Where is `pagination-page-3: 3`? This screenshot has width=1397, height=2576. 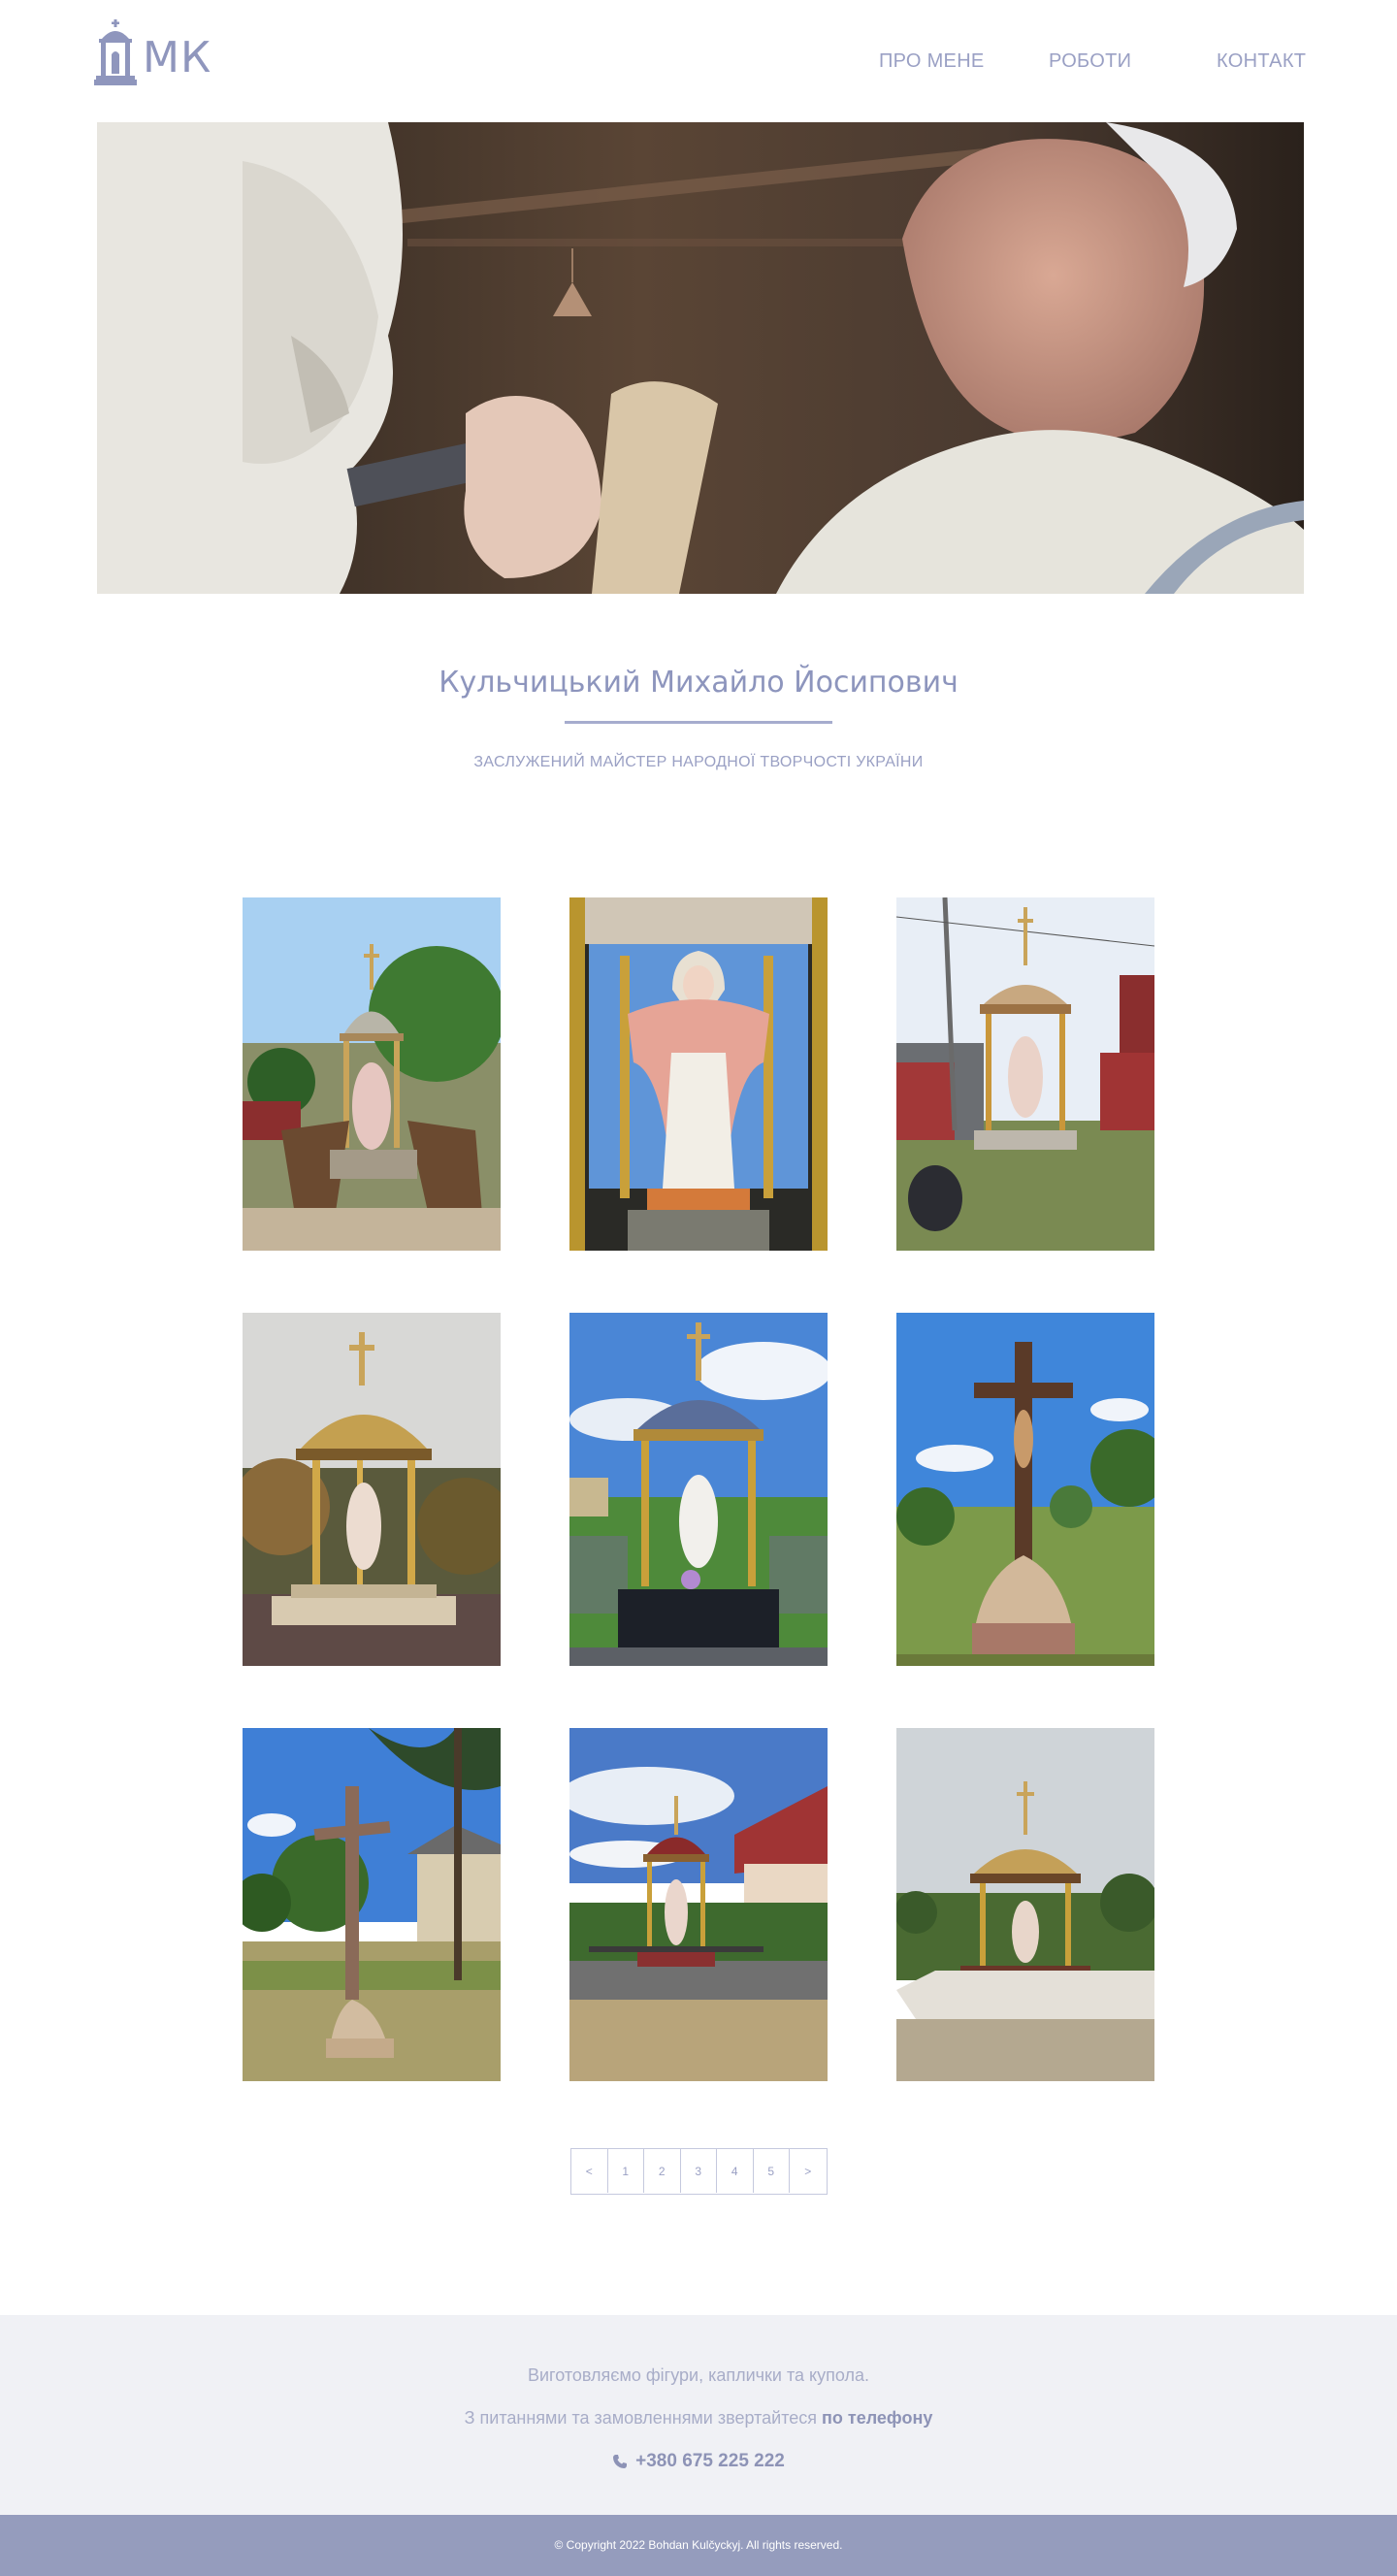
pagination-page-3: 3 is located at coordinates (699, 2171).